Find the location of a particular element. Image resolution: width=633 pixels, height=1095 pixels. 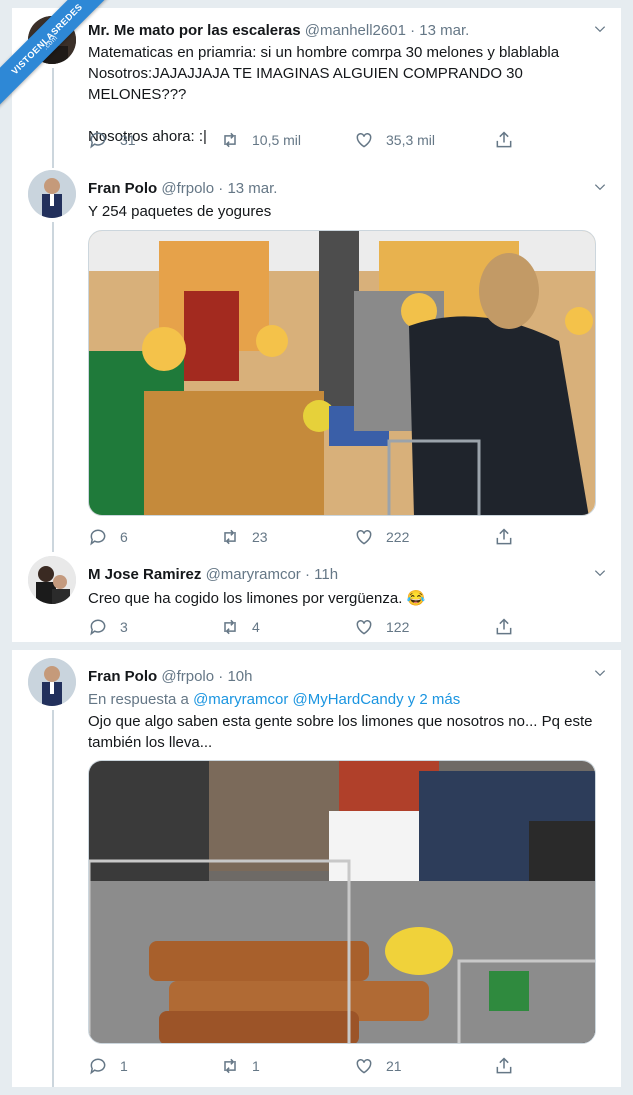

tweet-header: M Jose Ramirez @maryramcor · 11h is located at coordinates (213, 574).